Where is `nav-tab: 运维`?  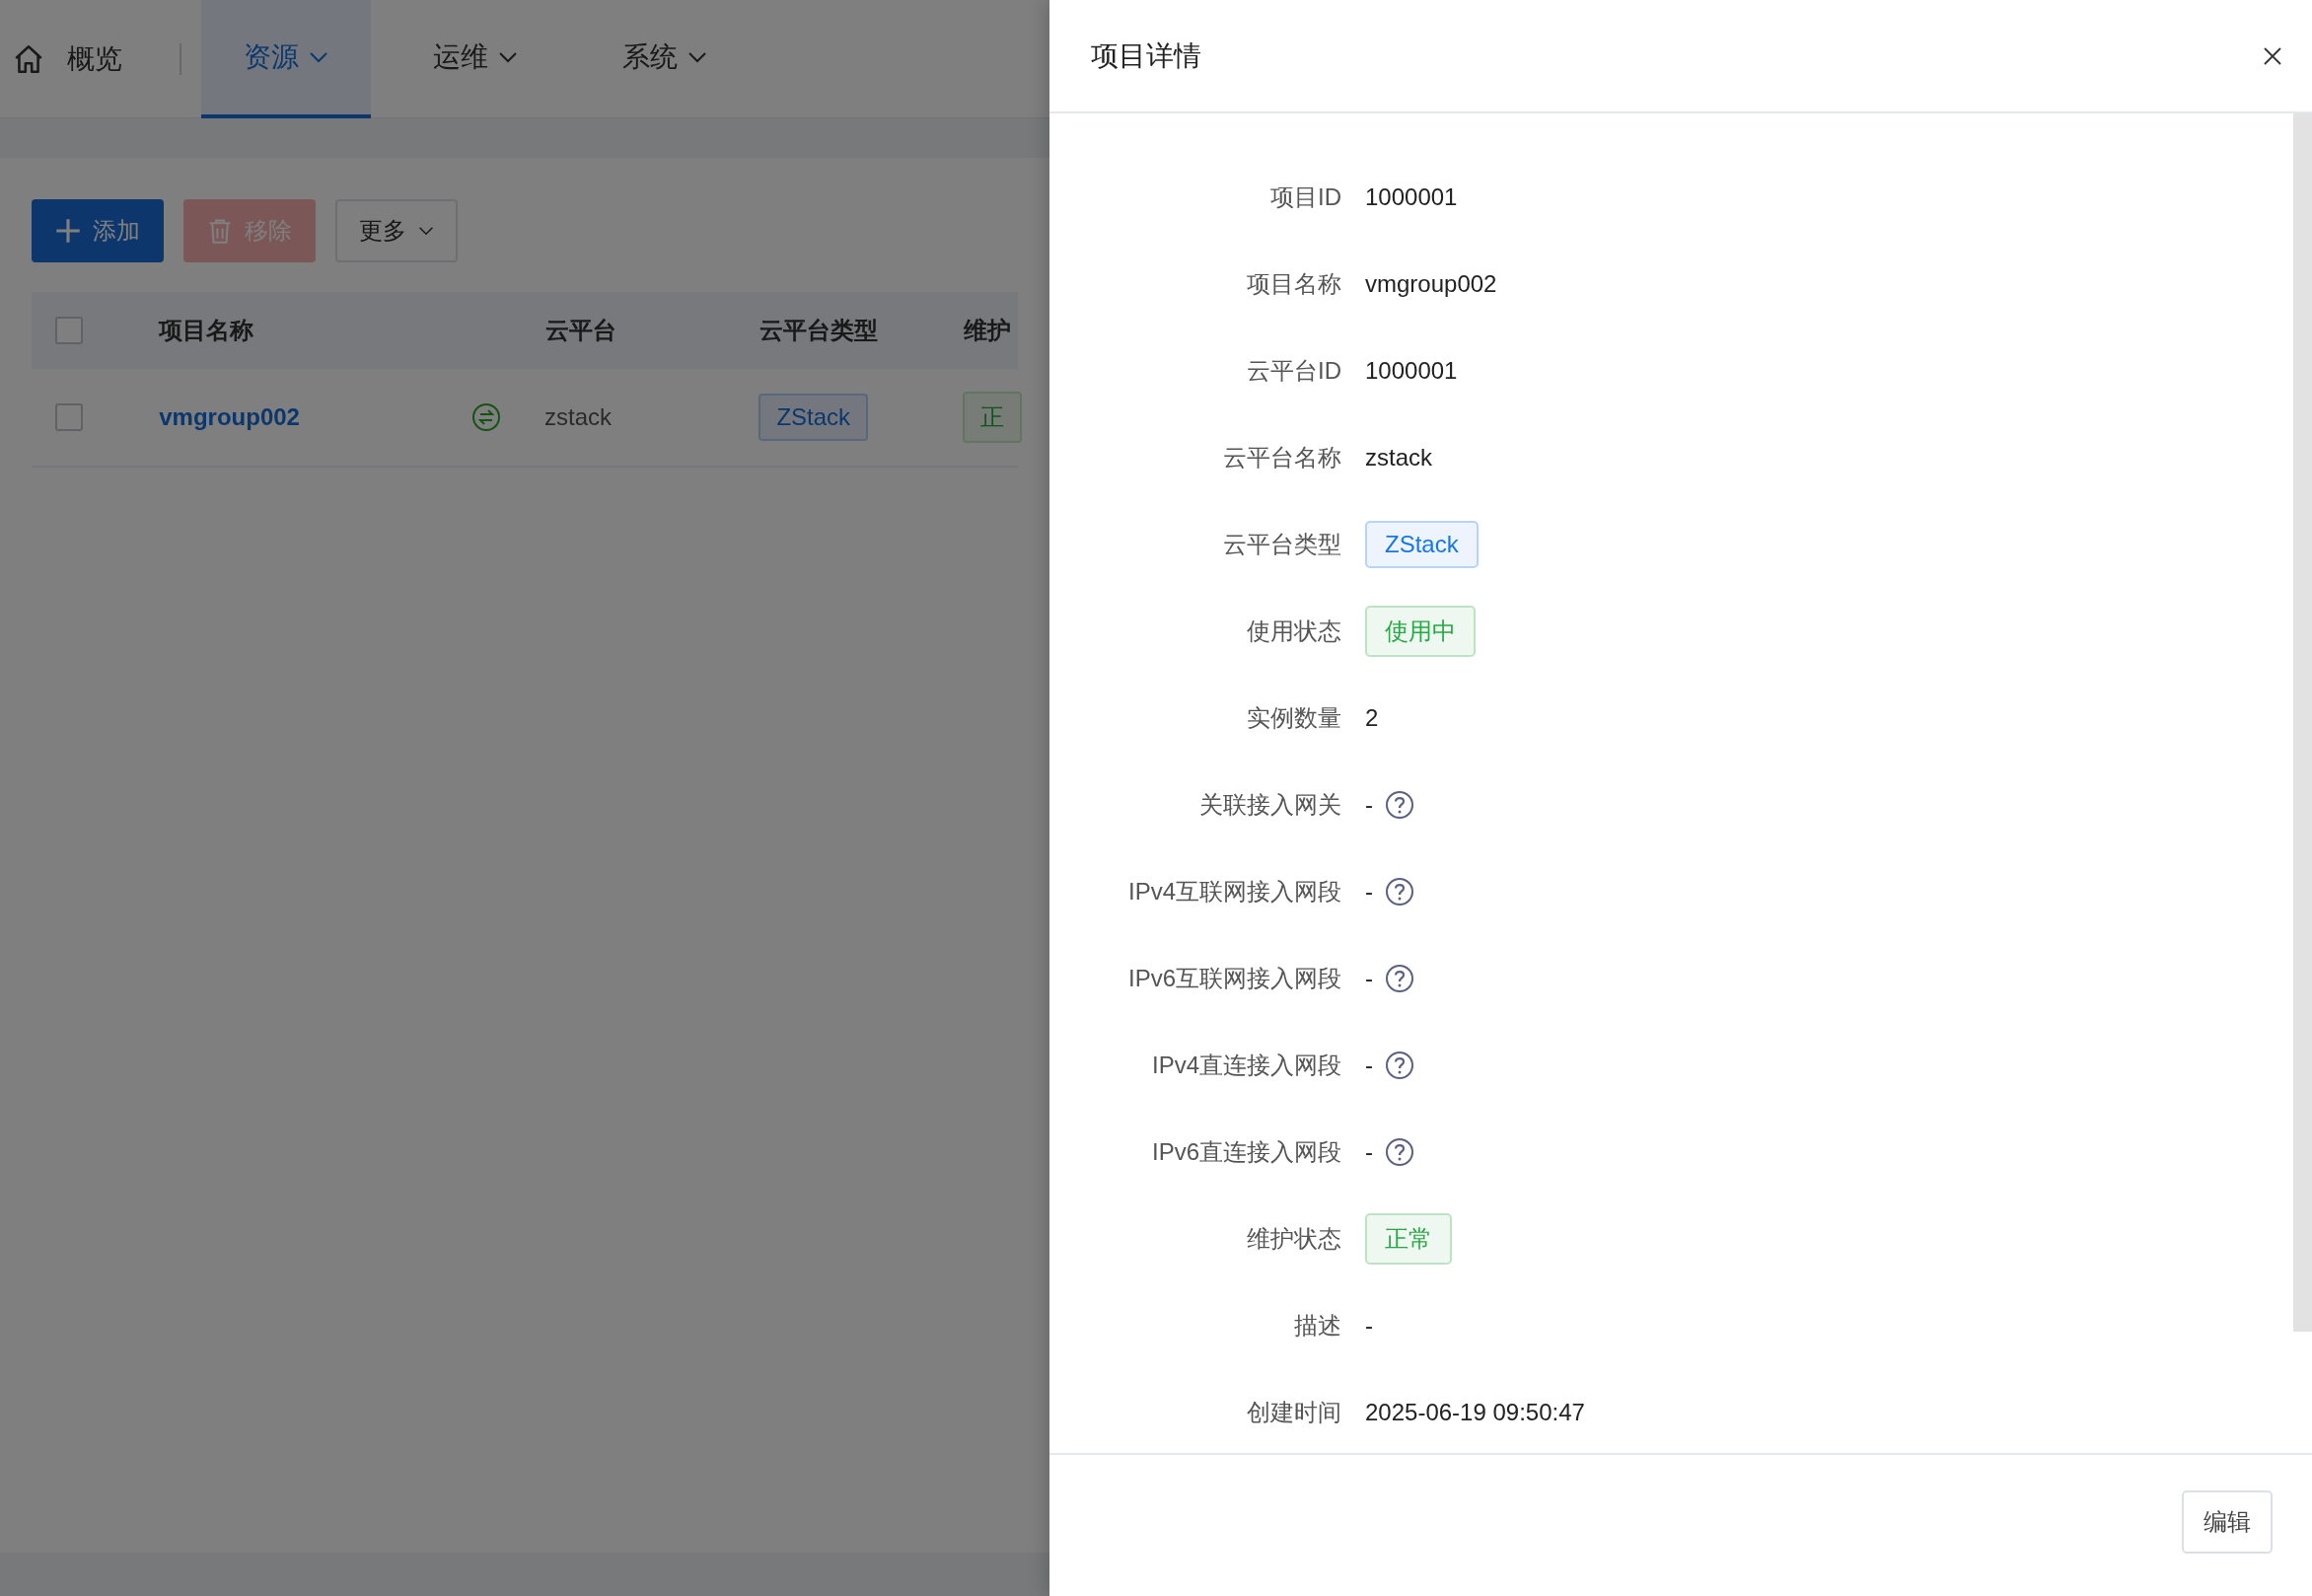
nav-tab: 运维 is located at coordinates (475, 59).